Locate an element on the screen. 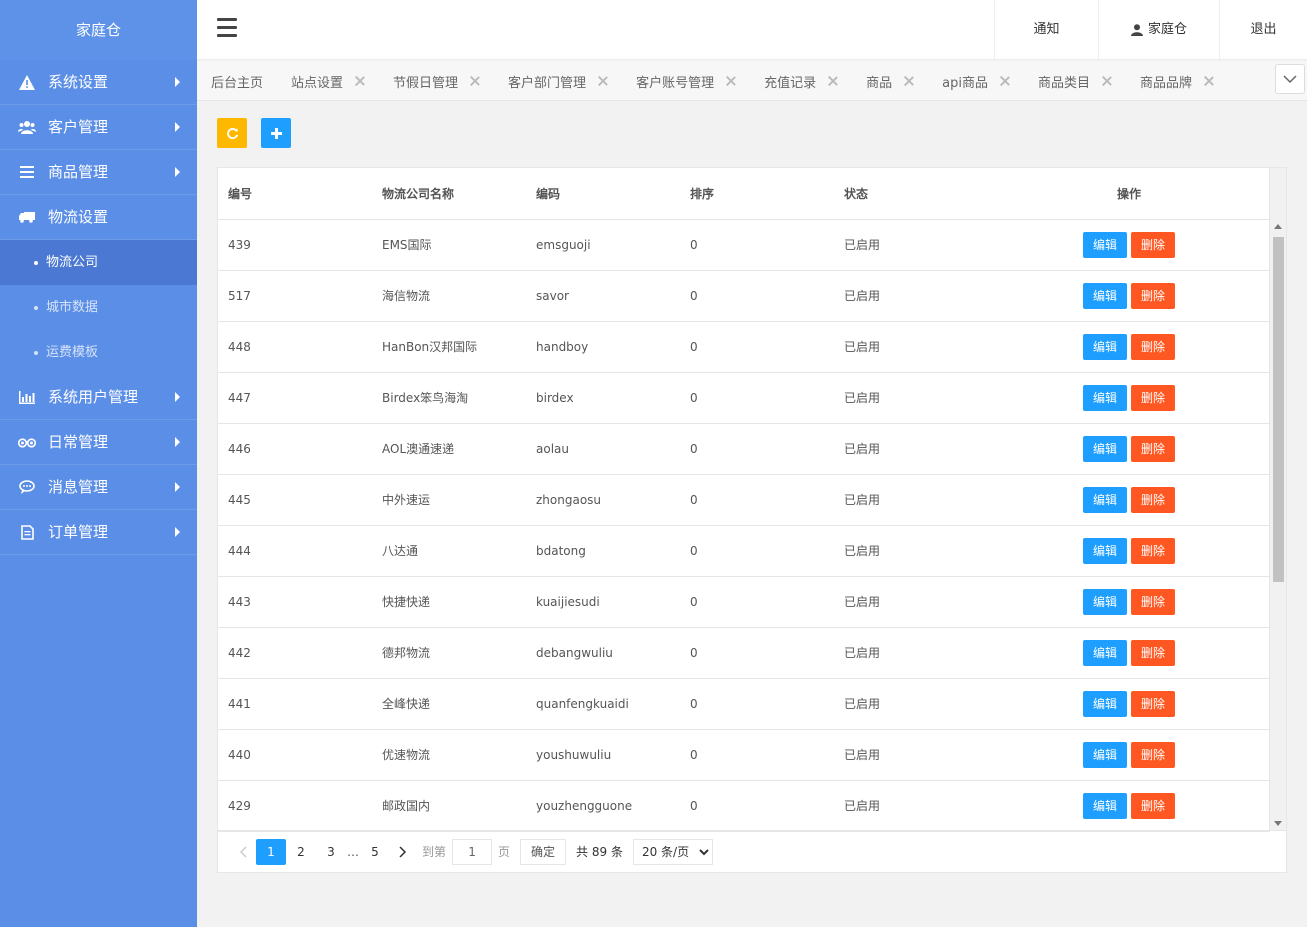 The image size is (1307, 927). tab-recharge: 充值记录 is located at coordinates (801, 81).